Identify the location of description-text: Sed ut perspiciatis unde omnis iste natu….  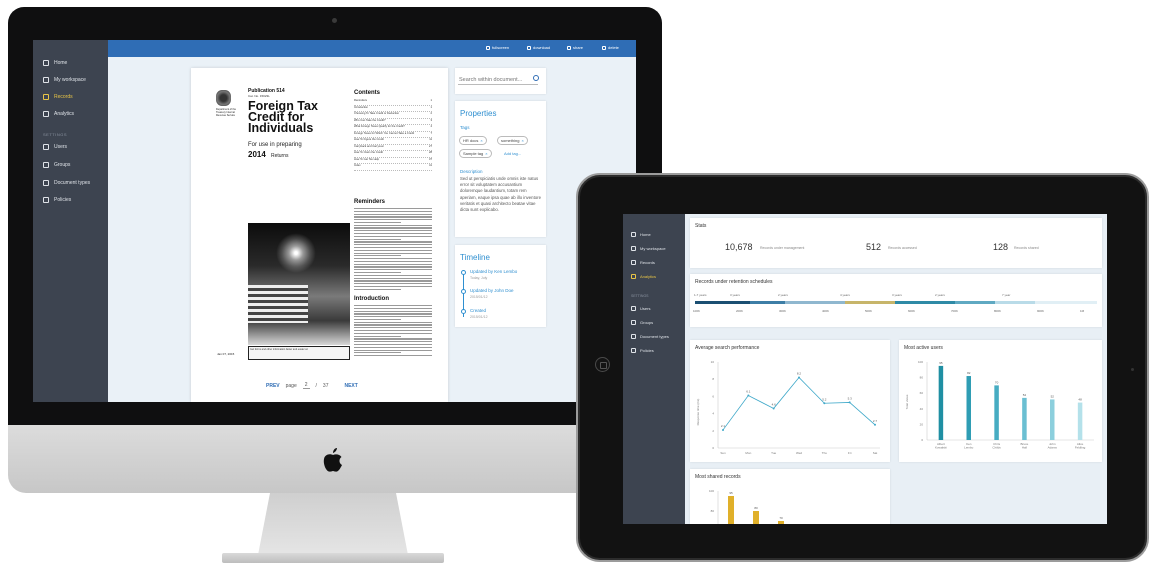
(501, 194).